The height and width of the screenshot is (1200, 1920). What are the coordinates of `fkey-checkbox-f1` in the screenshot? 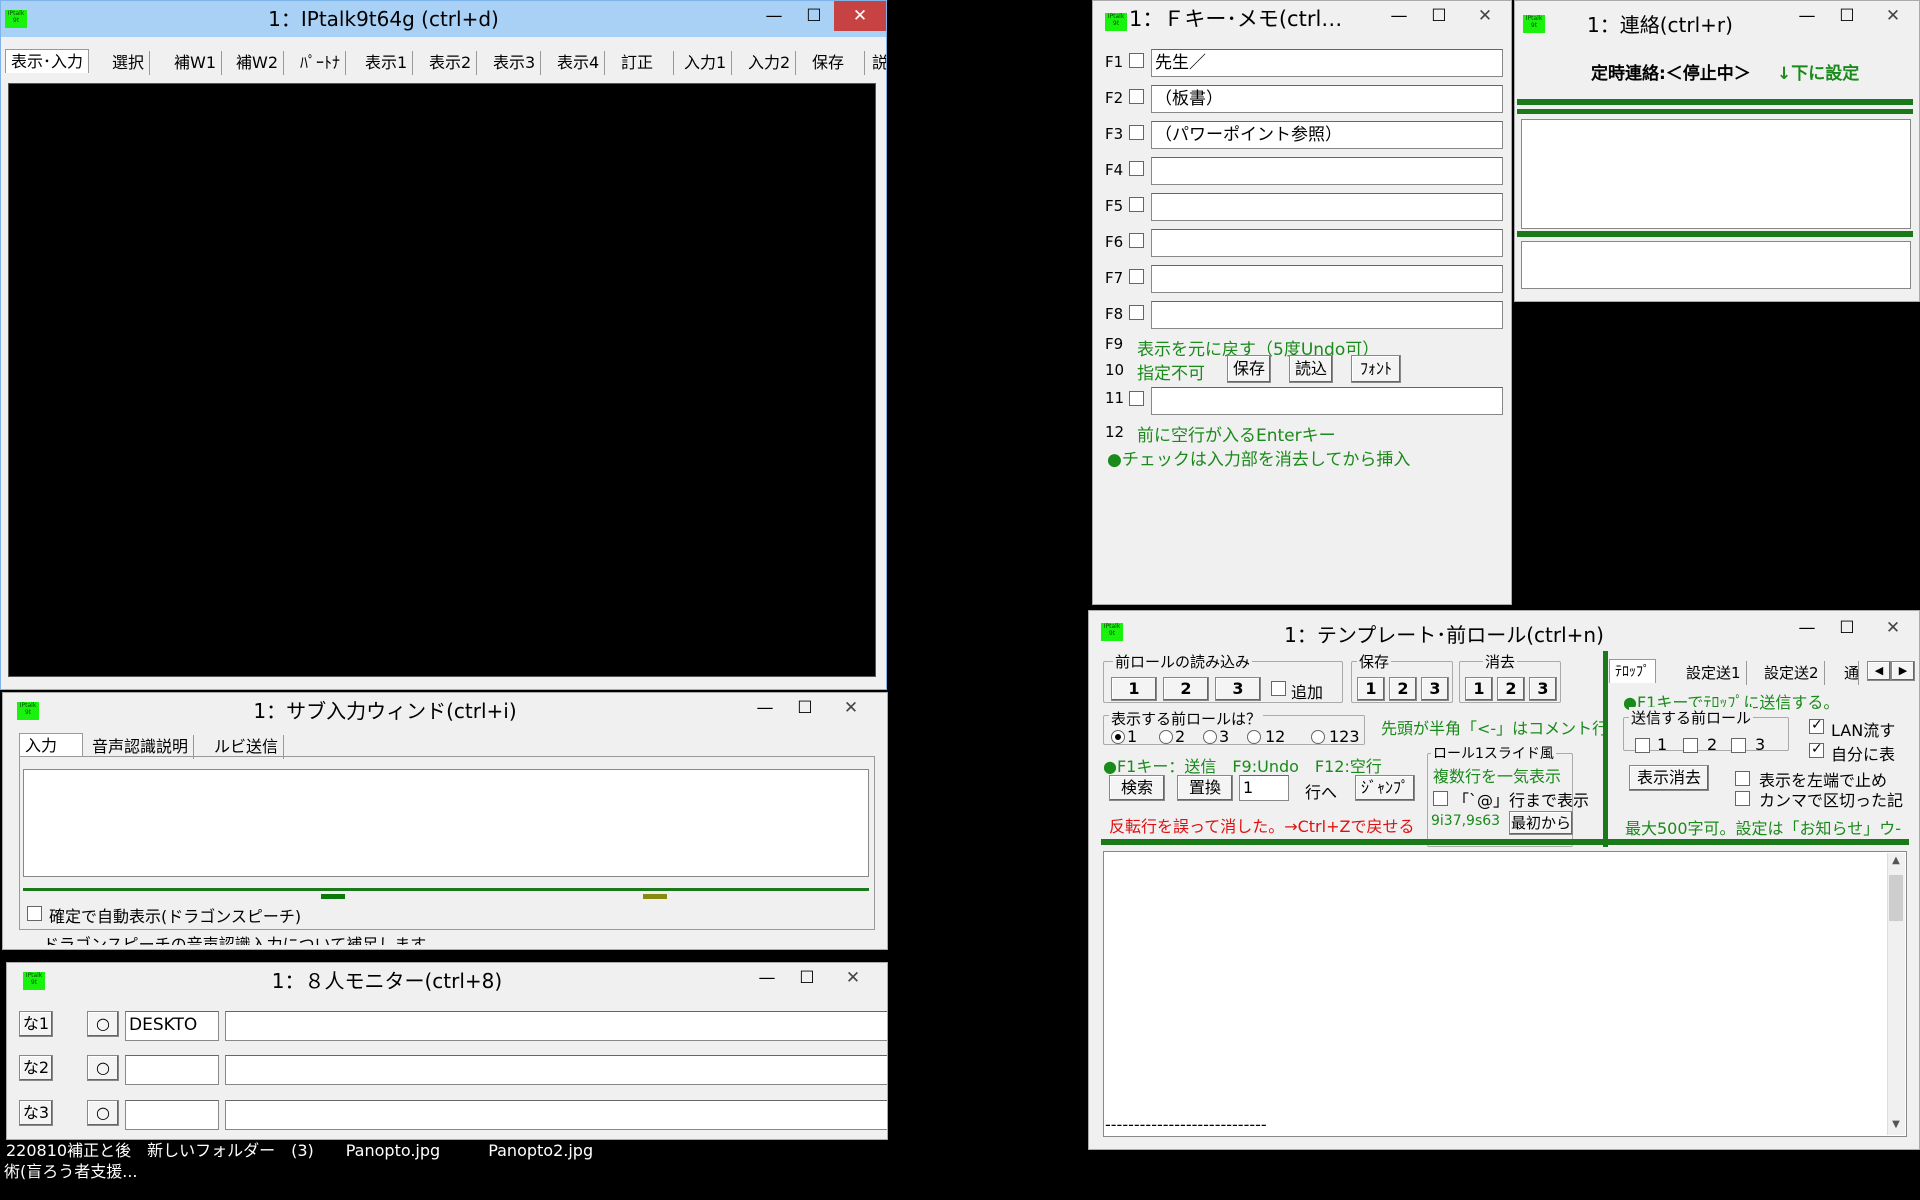 It's located at (1136, 60).